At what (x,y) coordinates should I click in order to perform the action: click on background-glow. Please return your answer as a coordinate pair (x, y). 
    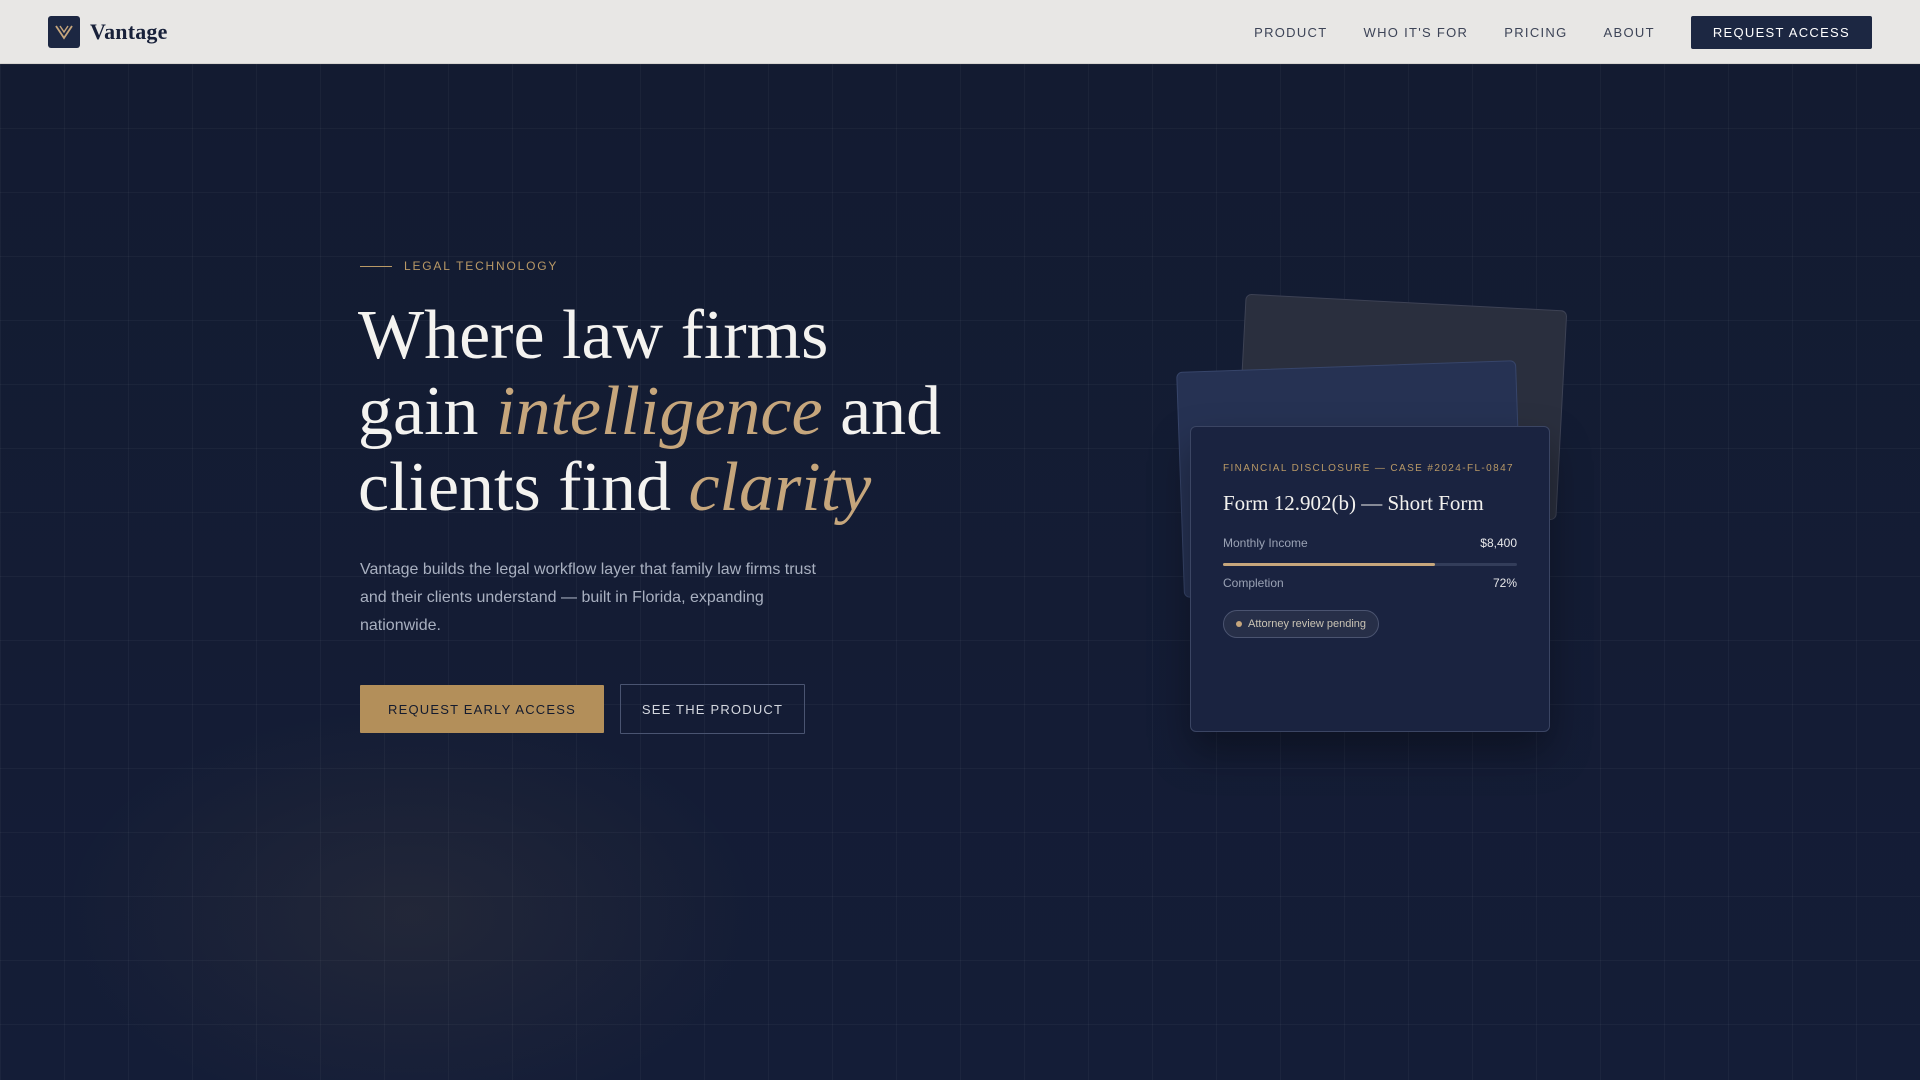
    Looking at the image, I should click on (410, 892).